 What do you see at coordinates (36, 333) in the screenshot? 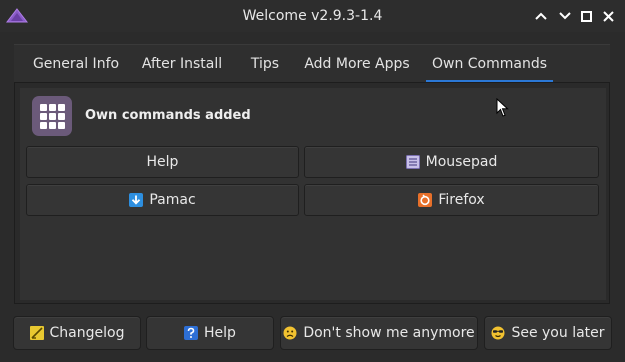
I see `changelog-icon` at bounding box center [36, 333].